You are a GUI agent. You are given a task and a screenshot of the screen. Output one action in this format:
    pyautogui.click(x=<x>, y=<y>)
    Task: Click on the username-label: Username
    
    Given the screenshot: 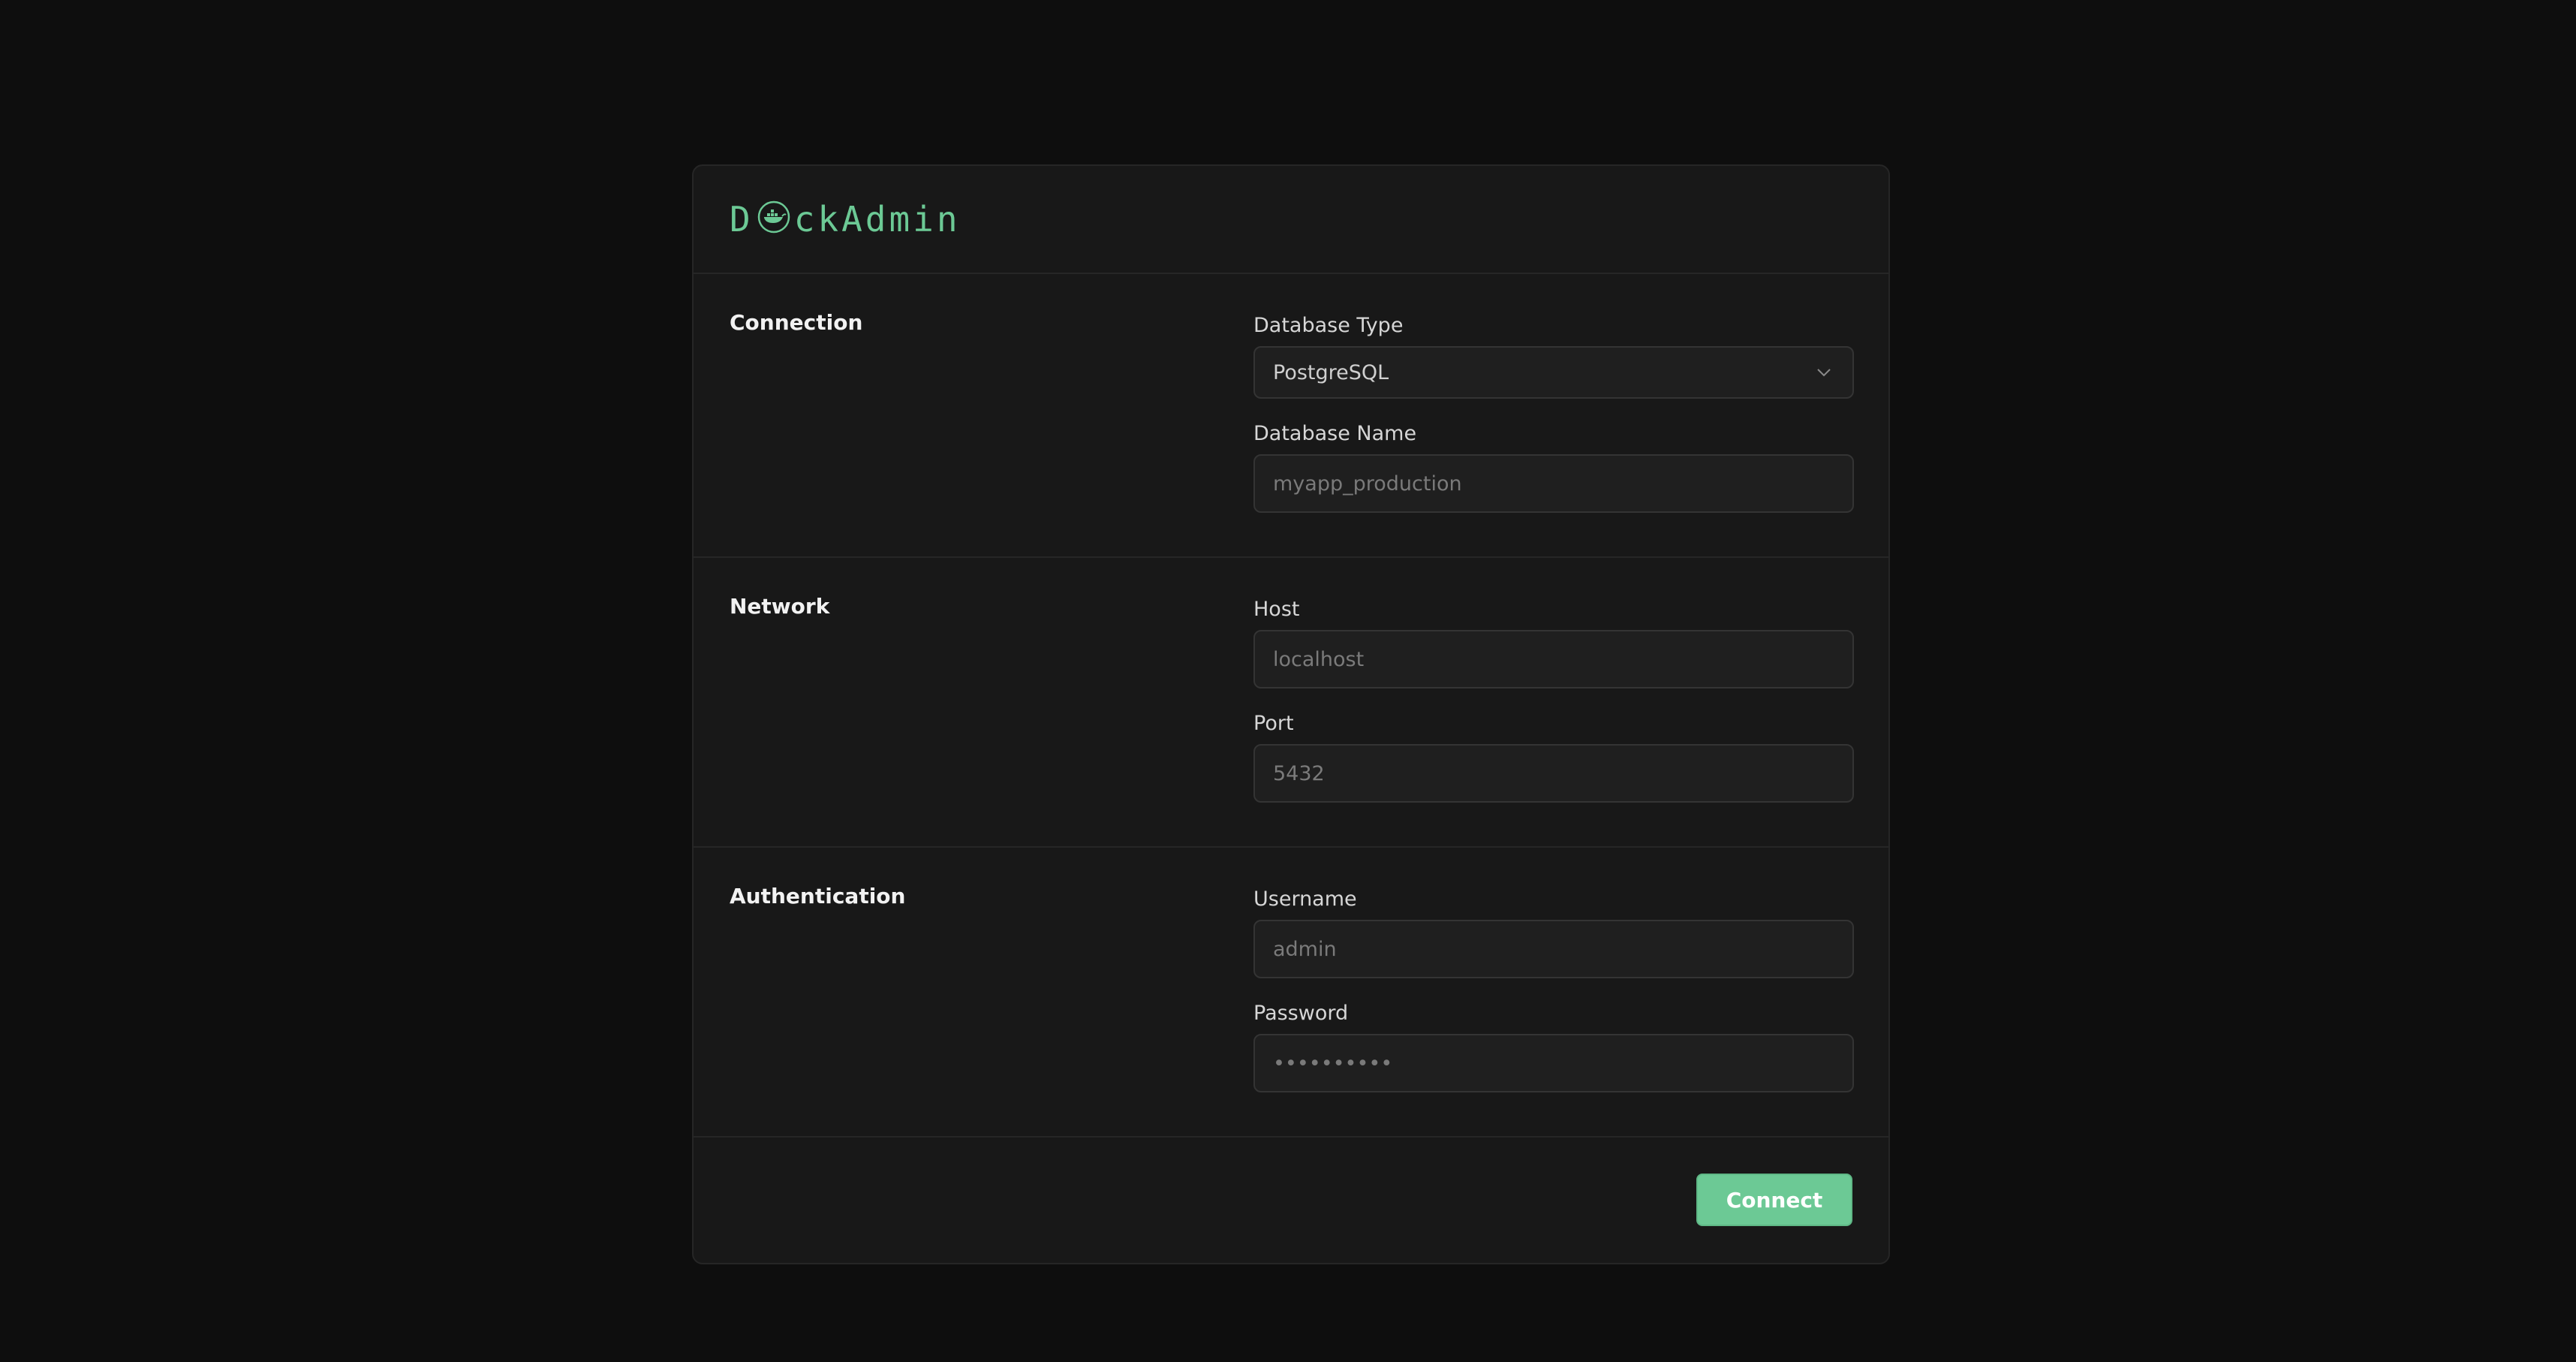 What is the action you would take?
    pyautogui.click(x=1305, y=899)
    